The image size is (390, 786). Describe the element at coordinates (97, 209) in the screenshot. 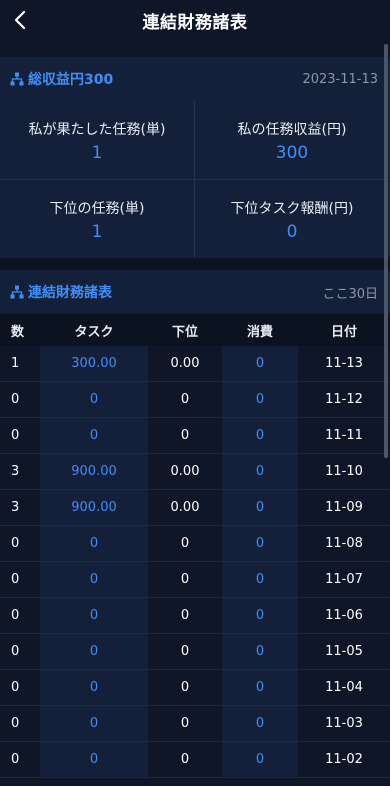

I see `summary-cell-label: 下位の任務(単)` at that location.